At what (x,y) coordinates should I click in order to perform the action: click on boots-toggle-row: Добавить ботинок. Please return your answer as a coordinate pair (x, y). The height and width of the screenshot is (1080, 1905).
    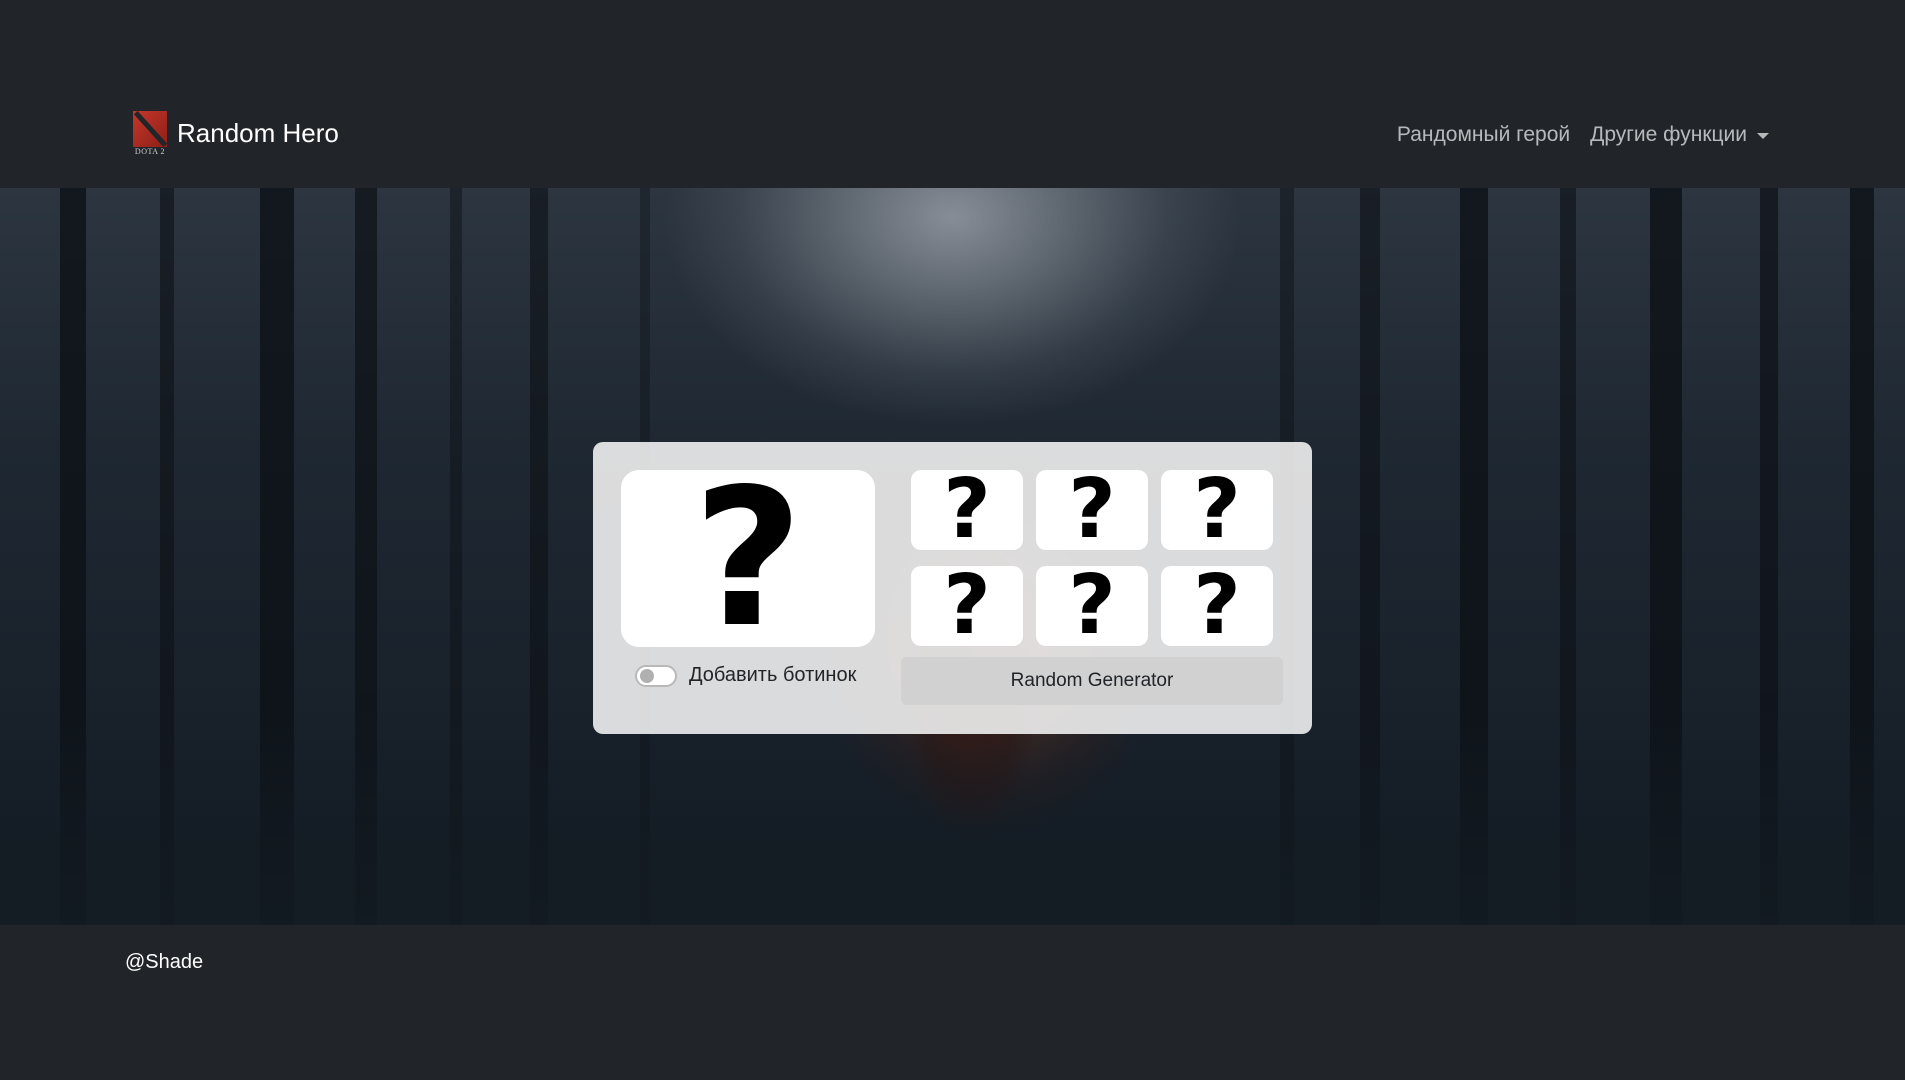
    Looking at the image, I should click on (745, 675).